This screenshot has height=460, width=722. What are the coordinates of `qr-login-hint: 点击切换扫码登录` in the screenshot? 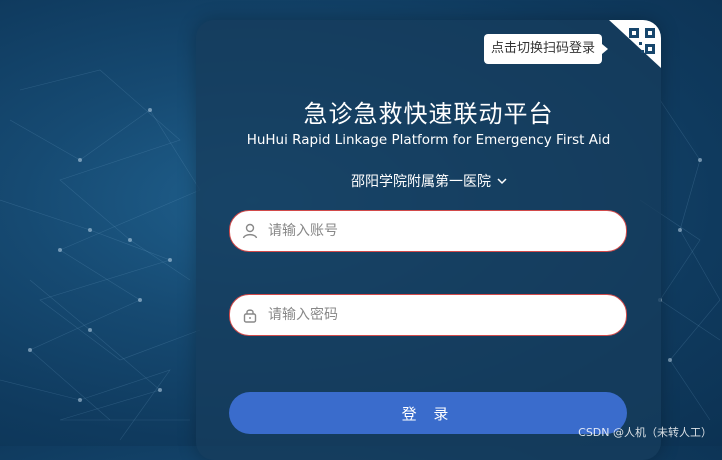 It's located at (546, 49).